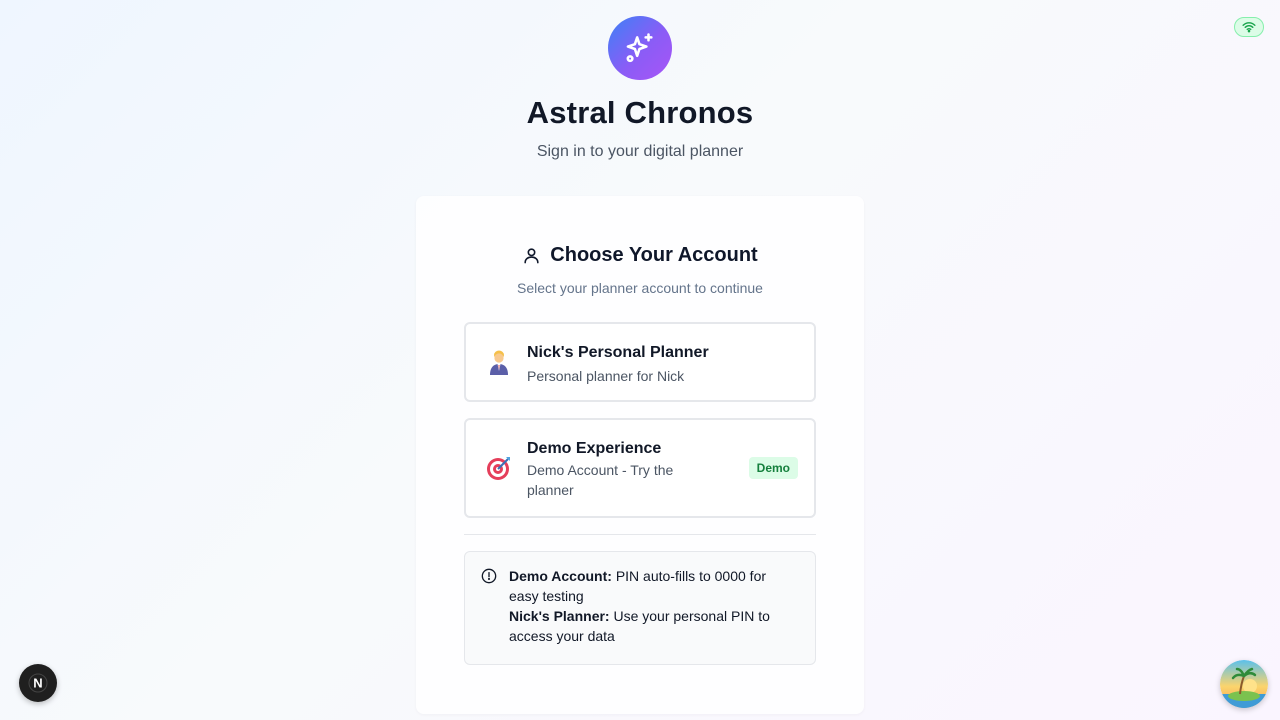 Image resolution: width=1280 pixels, height=720 pixels. I want to click on next-logo-letter: N, so click(37, 683).